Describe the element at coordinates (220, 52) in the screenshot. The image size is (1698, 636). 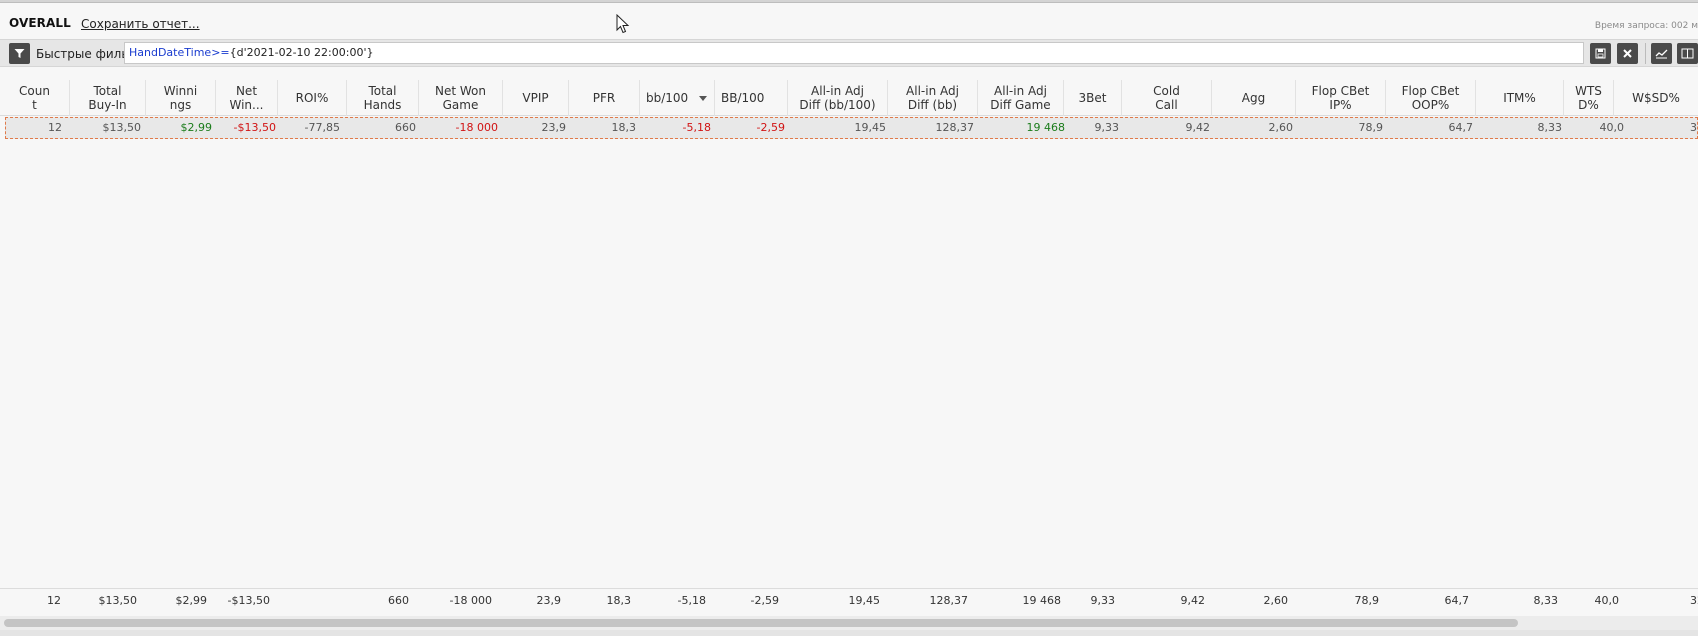
I see `filter-operator: >=` at that location.